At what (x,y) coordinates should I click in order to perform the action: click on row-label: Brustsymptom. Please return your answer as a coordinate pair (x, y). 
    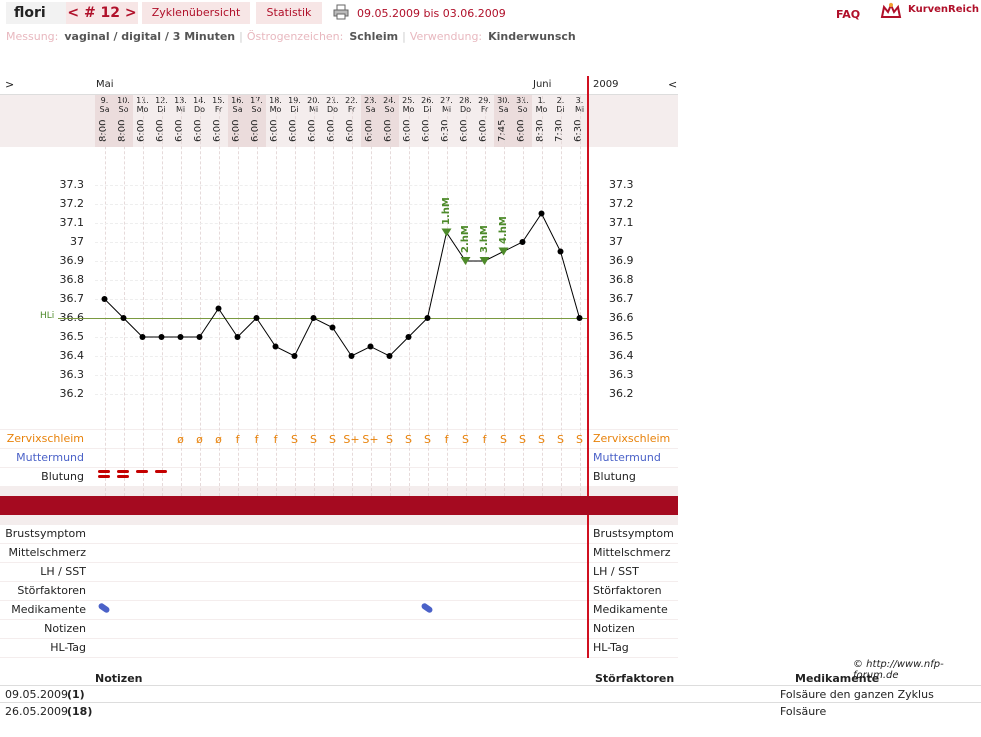
    Looking at the image, I should click on (45, 533).